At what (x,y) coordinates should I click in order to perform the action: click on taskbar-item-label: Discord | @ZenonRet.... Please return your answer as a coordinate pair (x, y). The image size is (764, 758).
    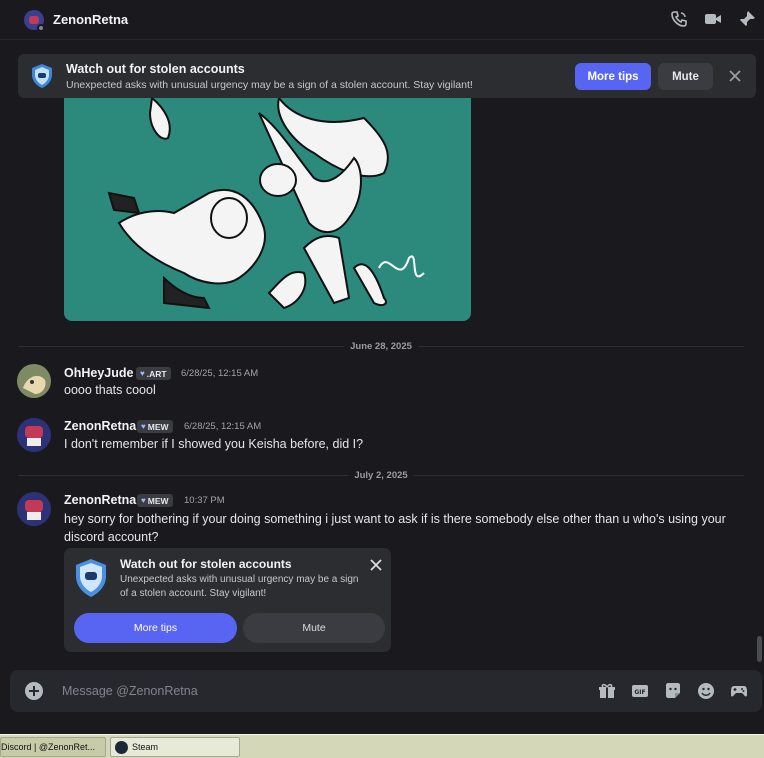
    Looking at the image, I should click on (48, 747).